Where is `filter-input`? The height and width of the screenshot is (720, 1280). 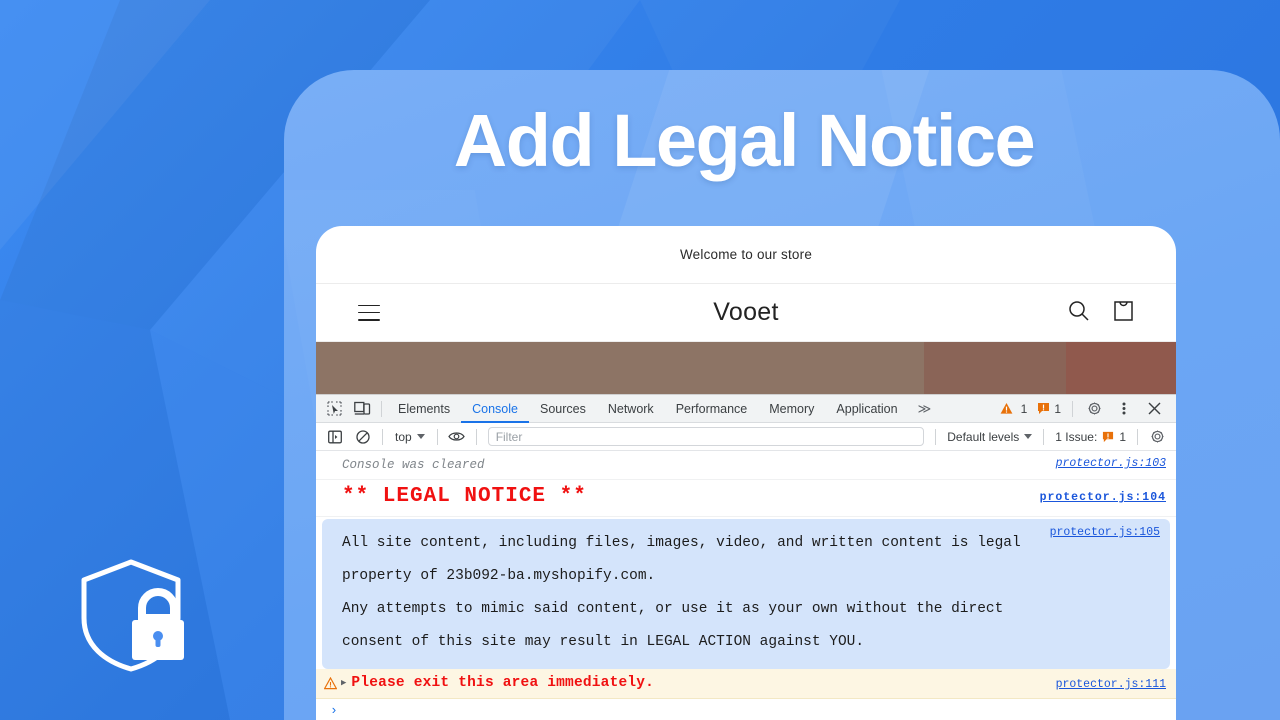
filter-input is located at coordinates (706, 436).